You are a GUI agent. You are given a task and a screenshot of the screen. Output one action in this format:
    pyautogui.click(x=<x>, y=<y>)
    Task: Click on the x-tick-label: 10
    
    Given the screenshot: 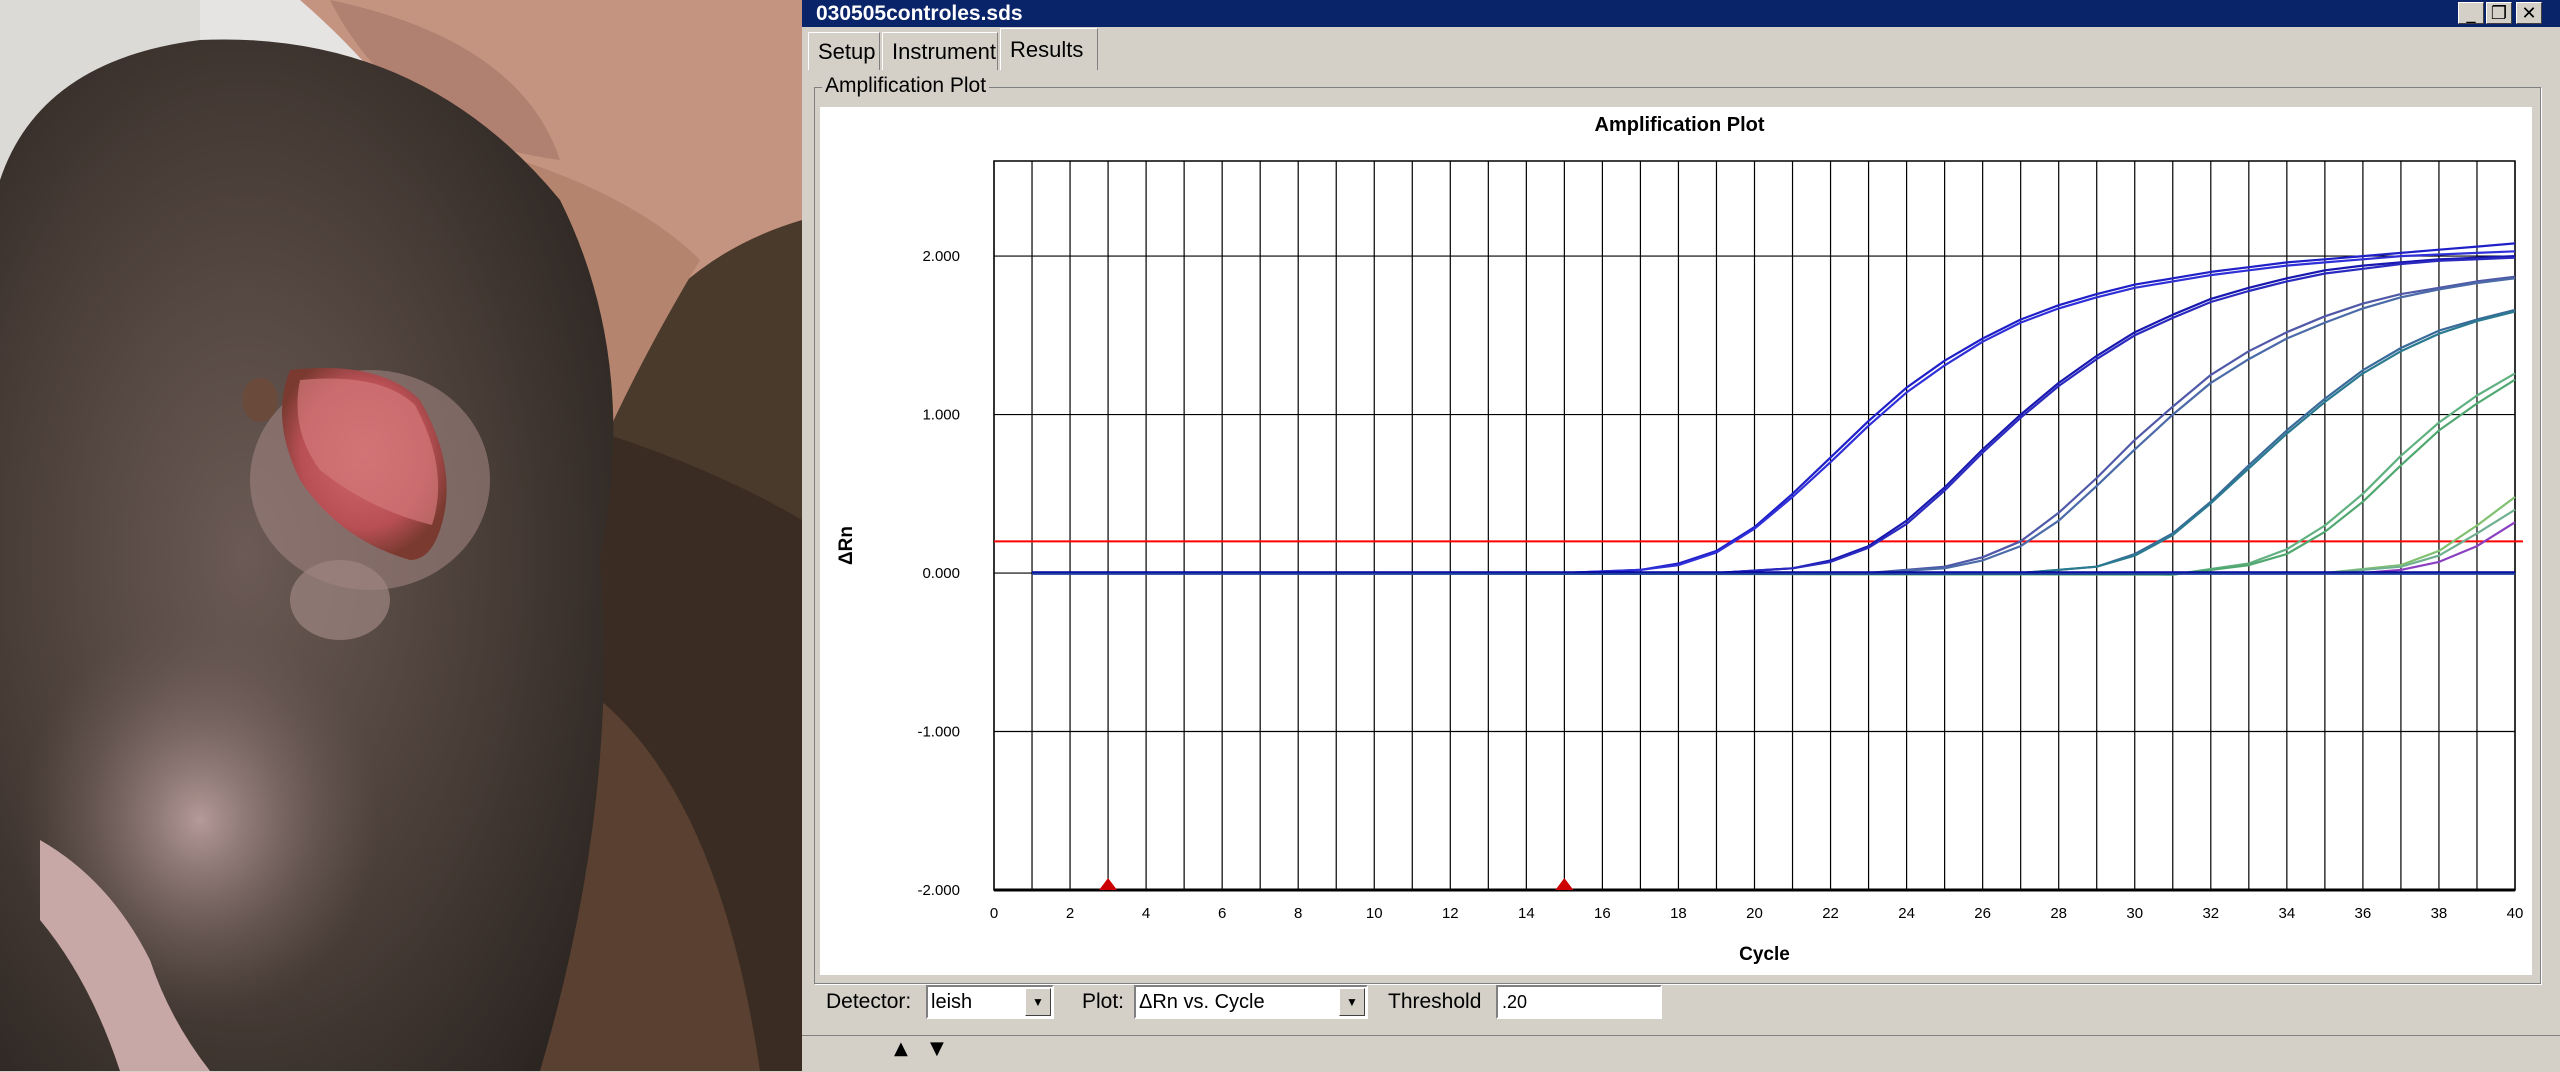 What is the action you would take?
    pyautogui.click(x=1374, y=913)
    